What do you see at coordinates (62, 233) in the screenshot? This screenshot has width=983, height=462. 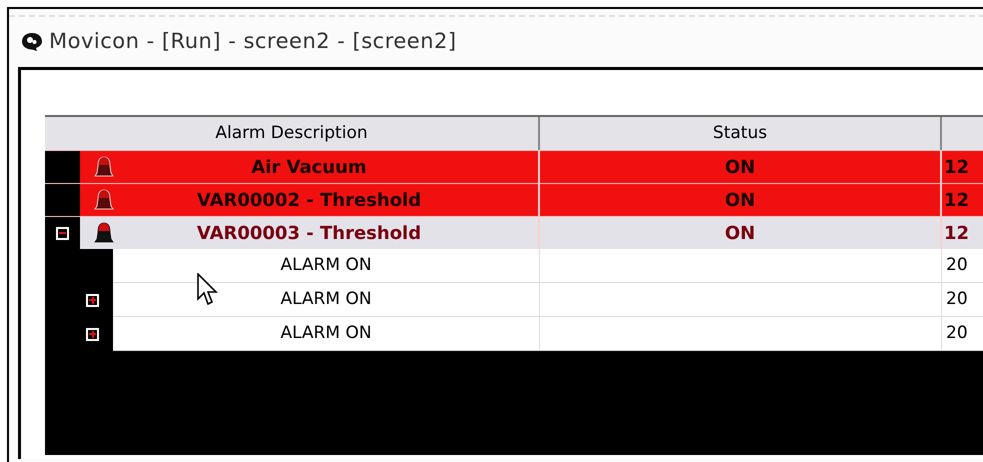 I see `collapse-toggle` at bounding box center [62, 233].